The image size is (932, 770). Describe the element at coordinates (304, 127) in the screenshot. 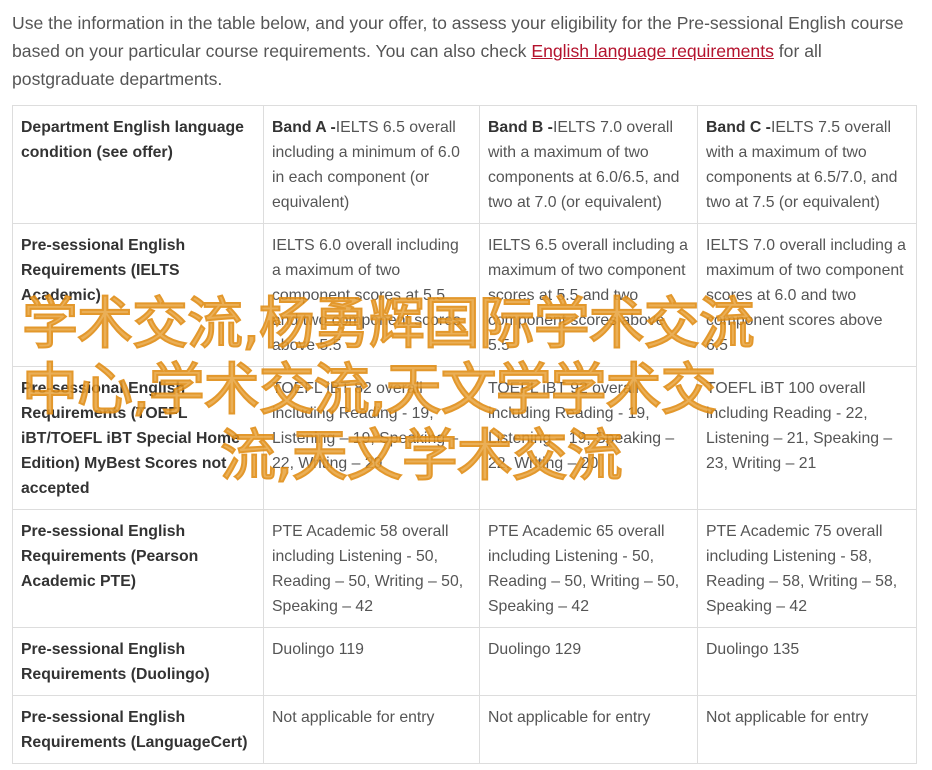

I see `band-a-label: Band A -` at that location.